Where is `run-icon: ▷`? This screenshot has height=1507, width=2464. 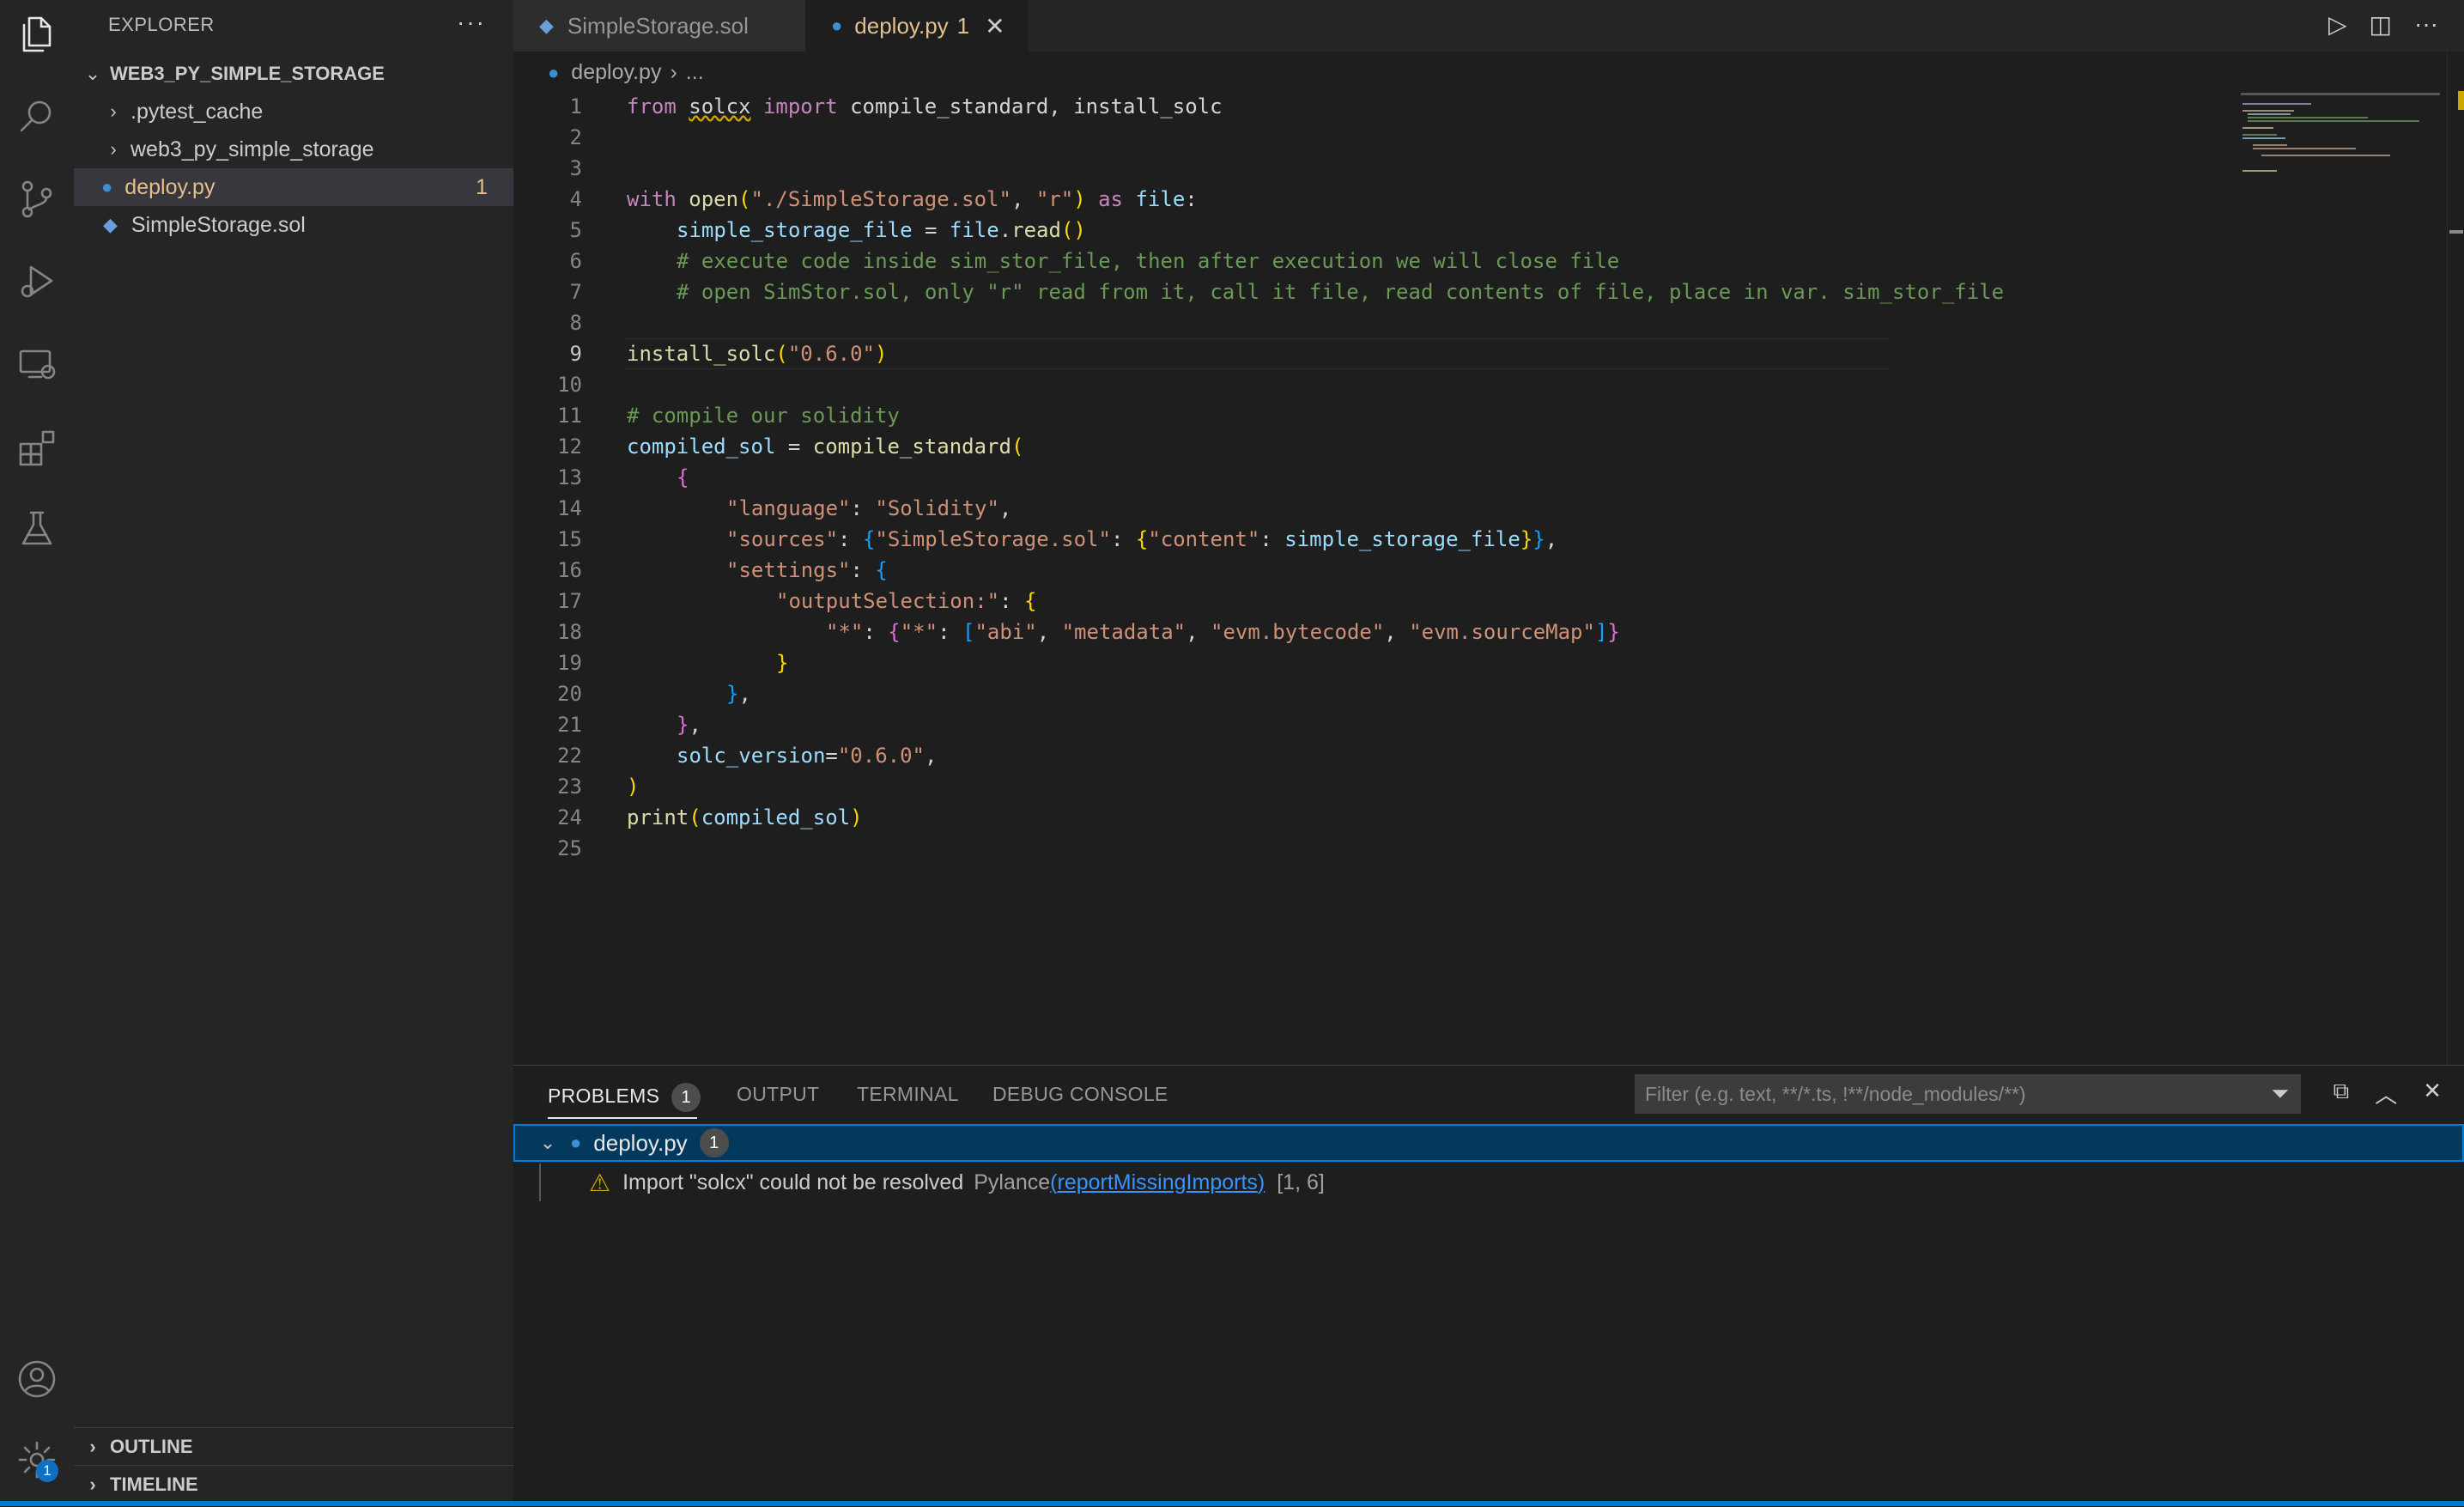 run-icon: ▷ is located at coordinates (2337, 24).